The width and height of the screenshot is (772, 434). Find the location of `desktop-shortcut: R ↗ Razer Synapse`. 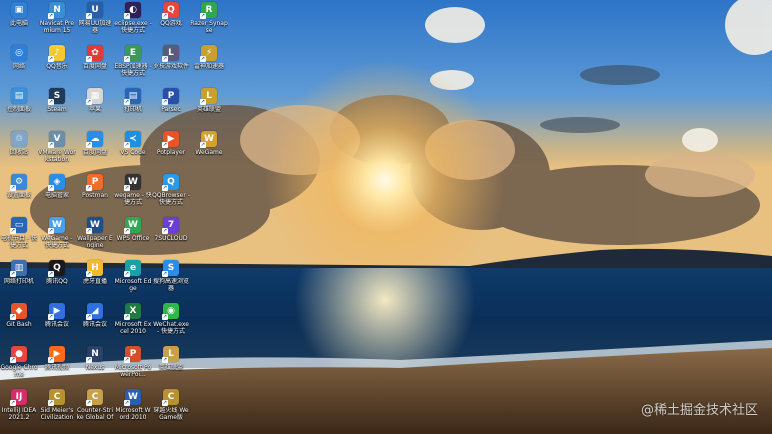

desktop-shortcut: R ↗ Razer Synapse is located at coordinates (209, 21).